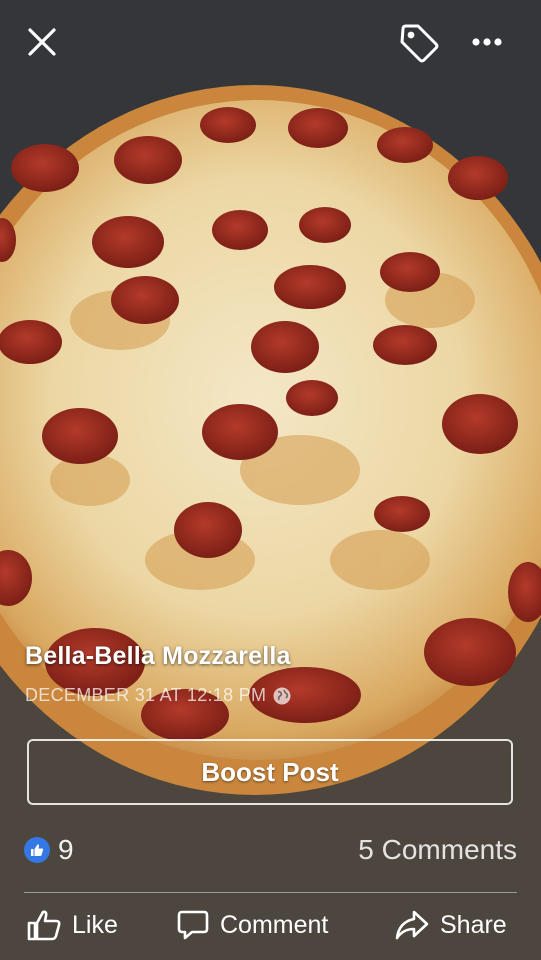  Describe the element at coordinates (487, 42) in the screenshot. I see `more-icon` at that location.